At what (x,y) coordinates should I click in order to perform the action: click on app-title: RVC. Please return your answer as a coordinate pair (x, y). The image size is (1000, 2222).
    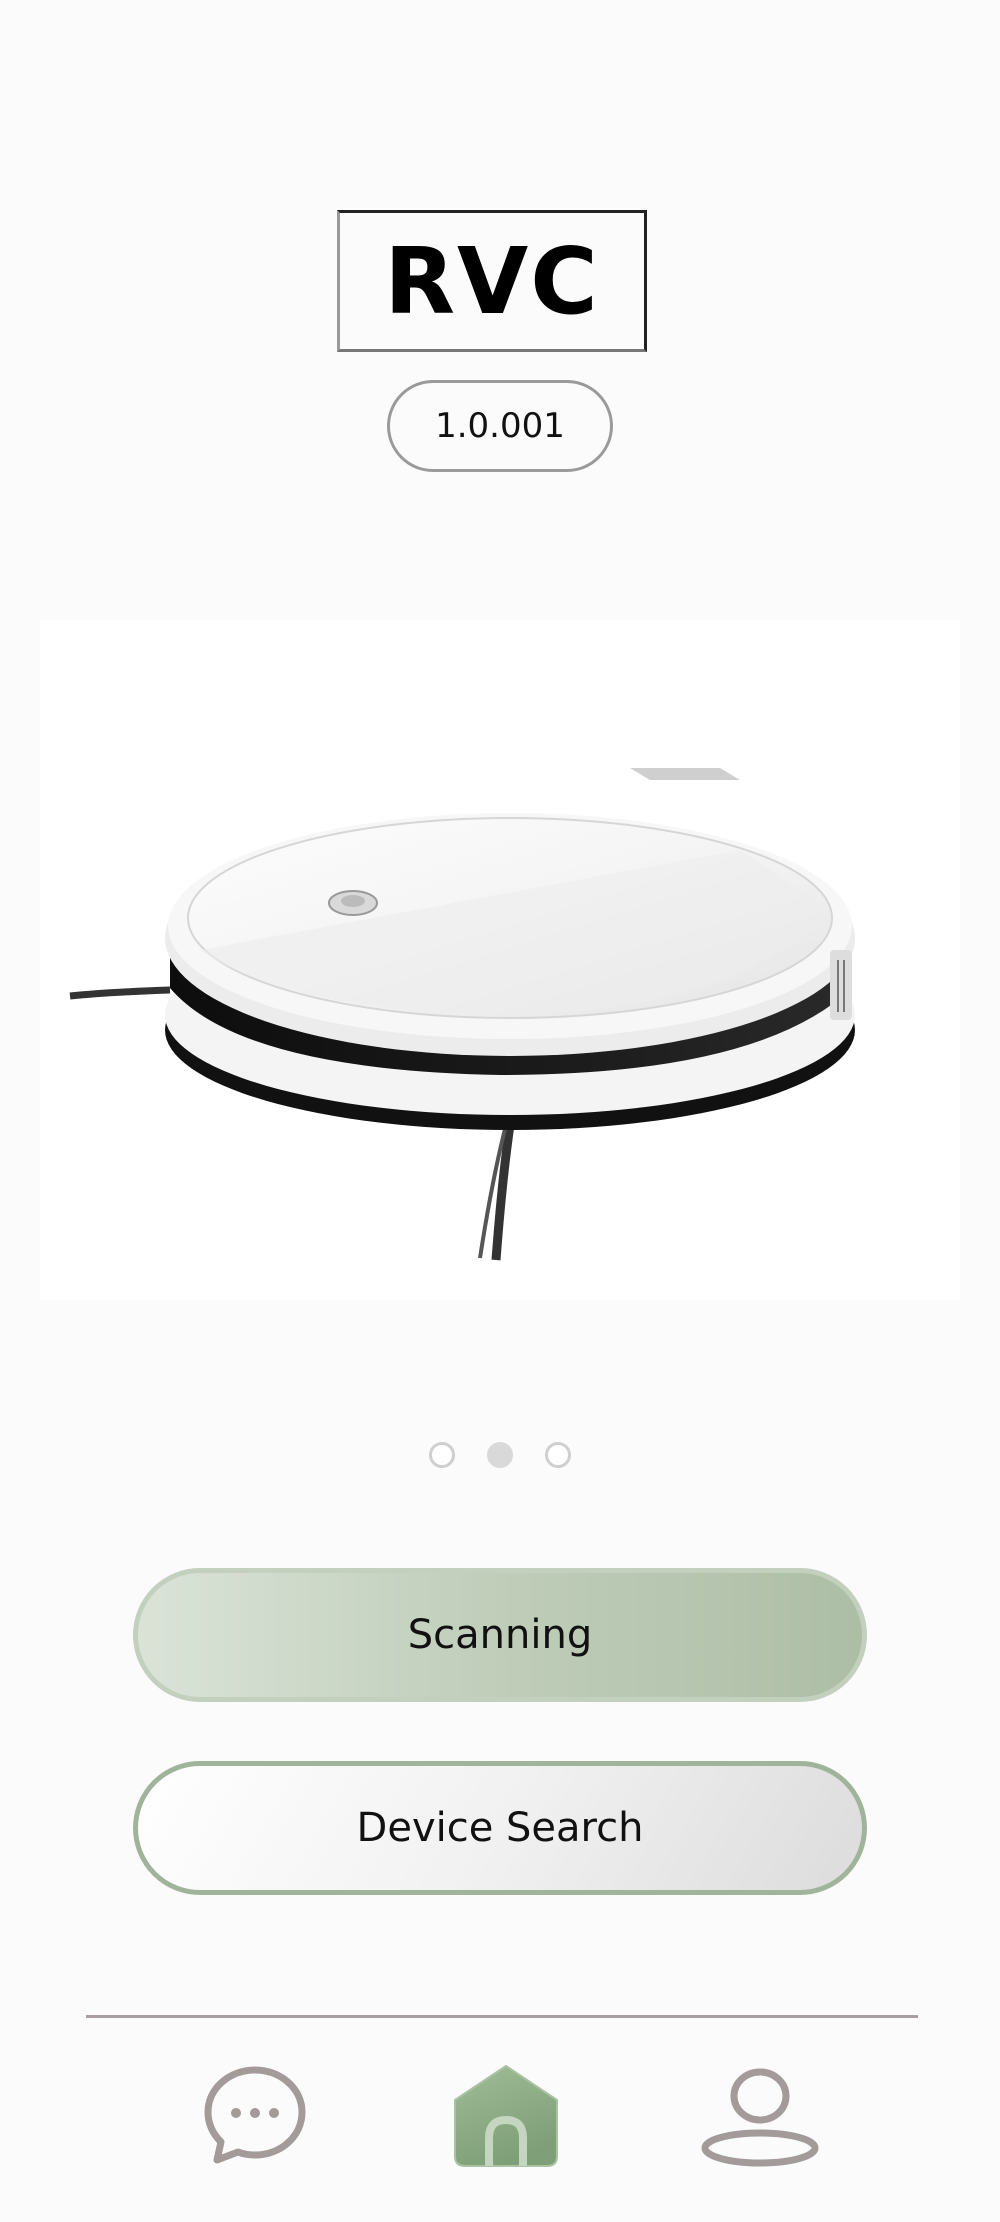
    Looking at the image, I should click on (492, 281).